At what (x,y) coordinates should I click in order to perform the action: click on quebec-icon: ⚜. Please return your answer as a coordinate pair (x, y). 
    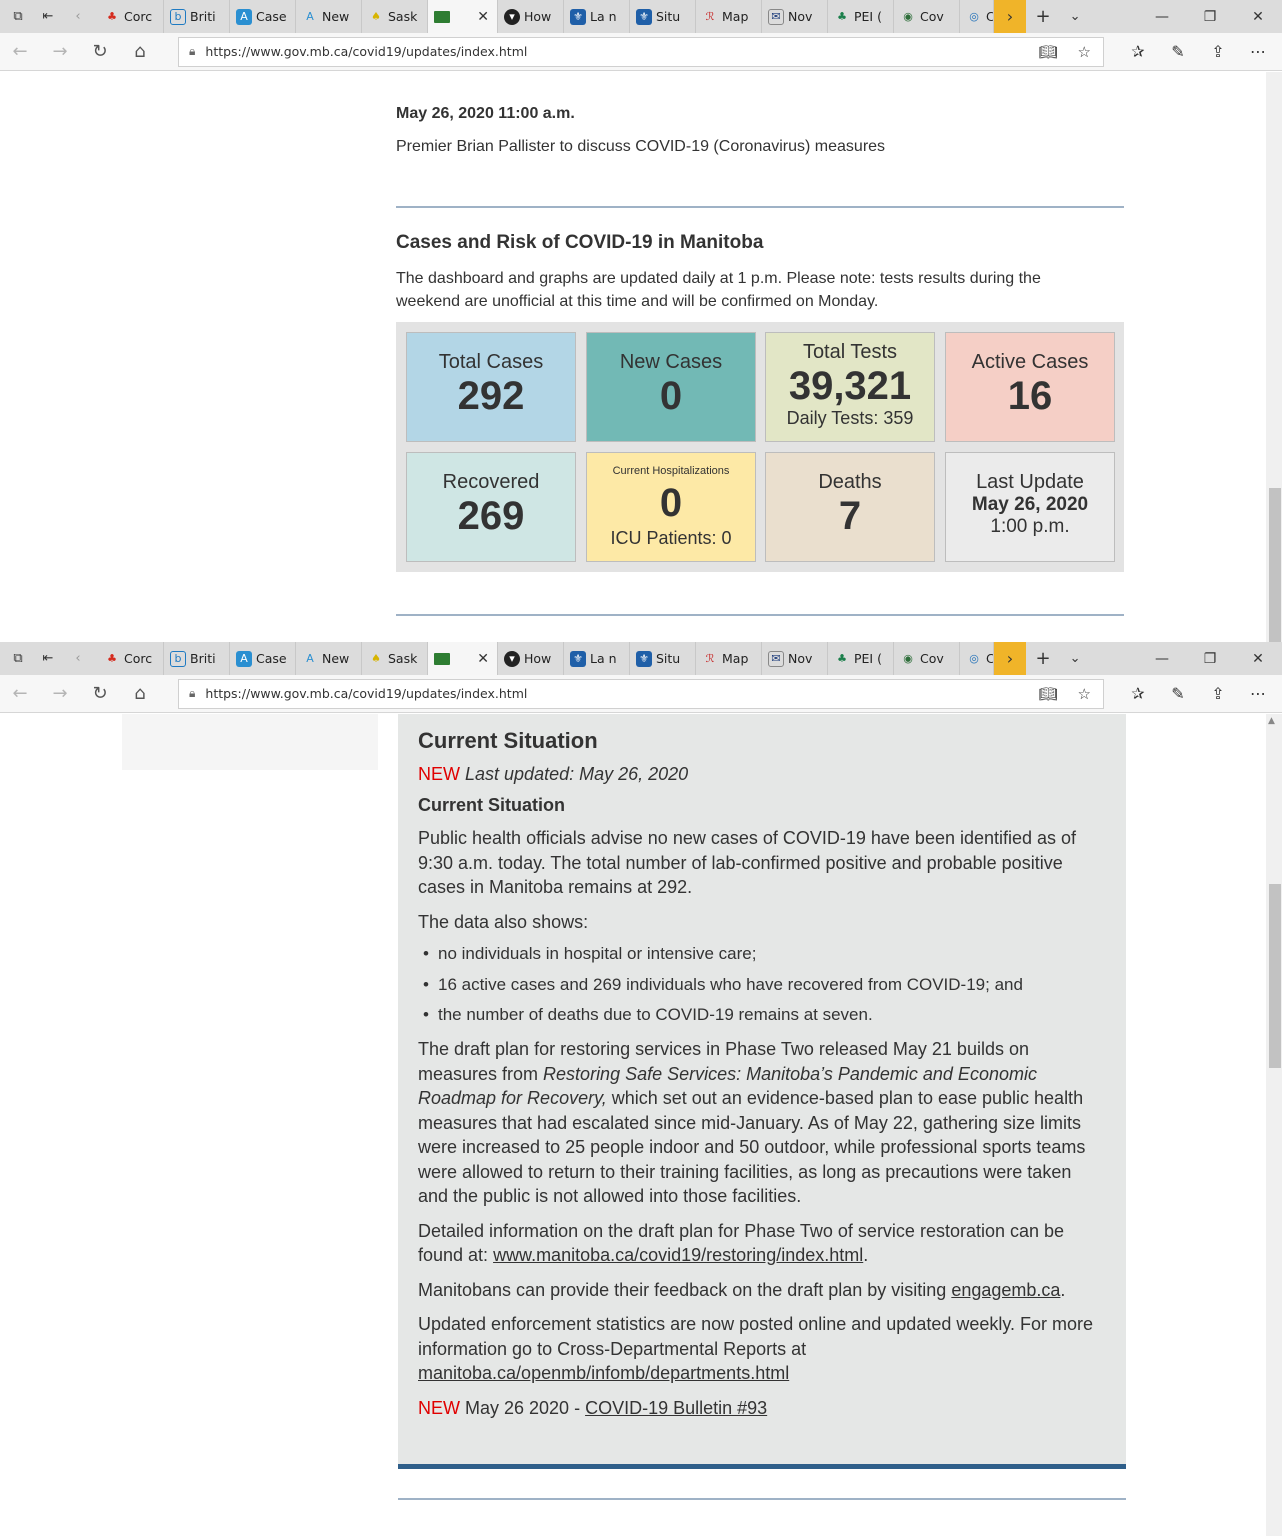
    Looking at the image, I should click on (578, 16).